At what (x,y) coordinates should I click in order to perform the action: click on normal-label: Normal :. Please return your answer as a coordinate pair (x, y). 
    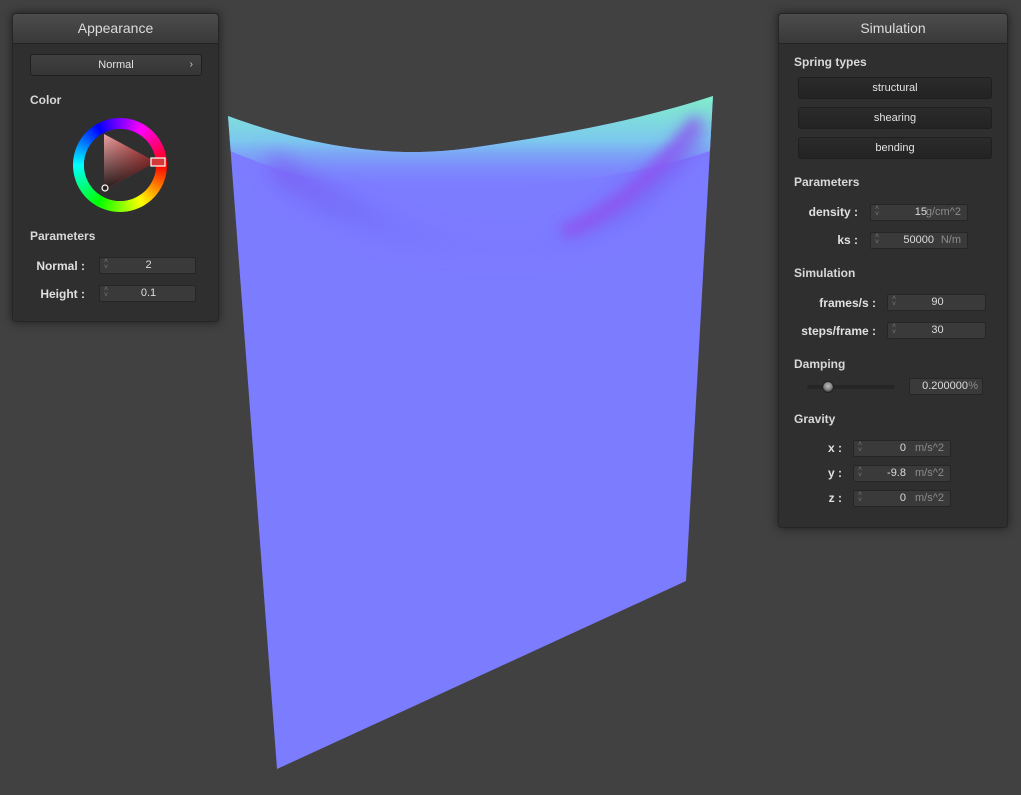
    Looking at the image, I should click on (60, 266).